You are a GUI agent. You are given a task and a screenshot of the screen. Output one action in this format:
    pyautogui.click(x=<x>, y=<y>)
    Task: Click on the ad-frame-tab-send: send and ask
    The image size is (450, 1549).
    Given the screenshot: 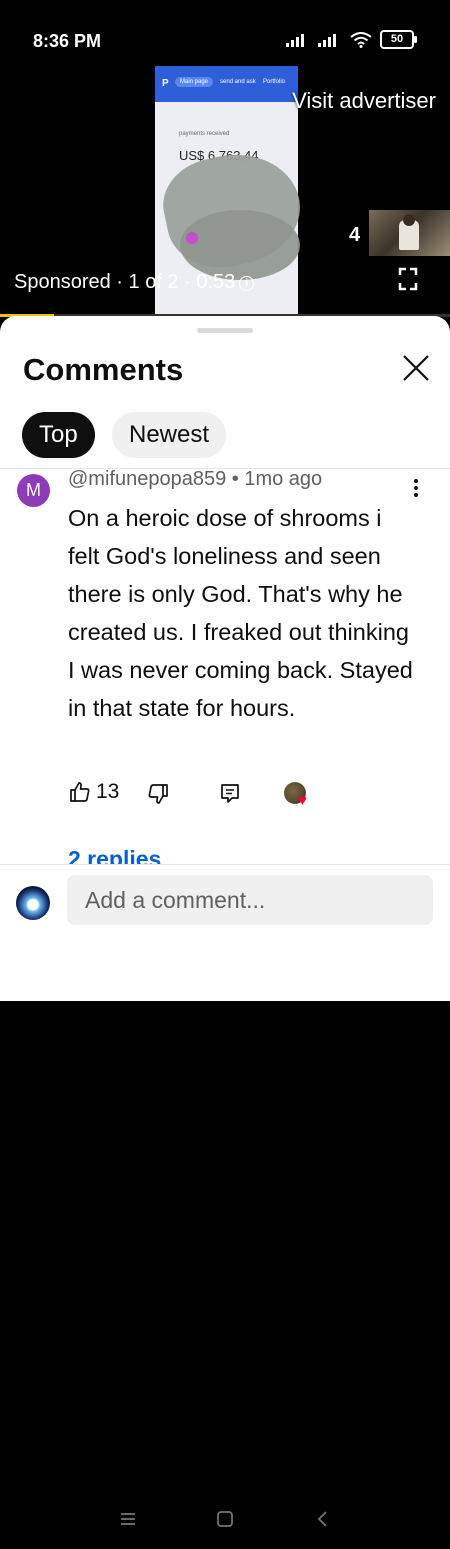 What is the action you would take?
    pyautogui.click(x=238, y=82)
    